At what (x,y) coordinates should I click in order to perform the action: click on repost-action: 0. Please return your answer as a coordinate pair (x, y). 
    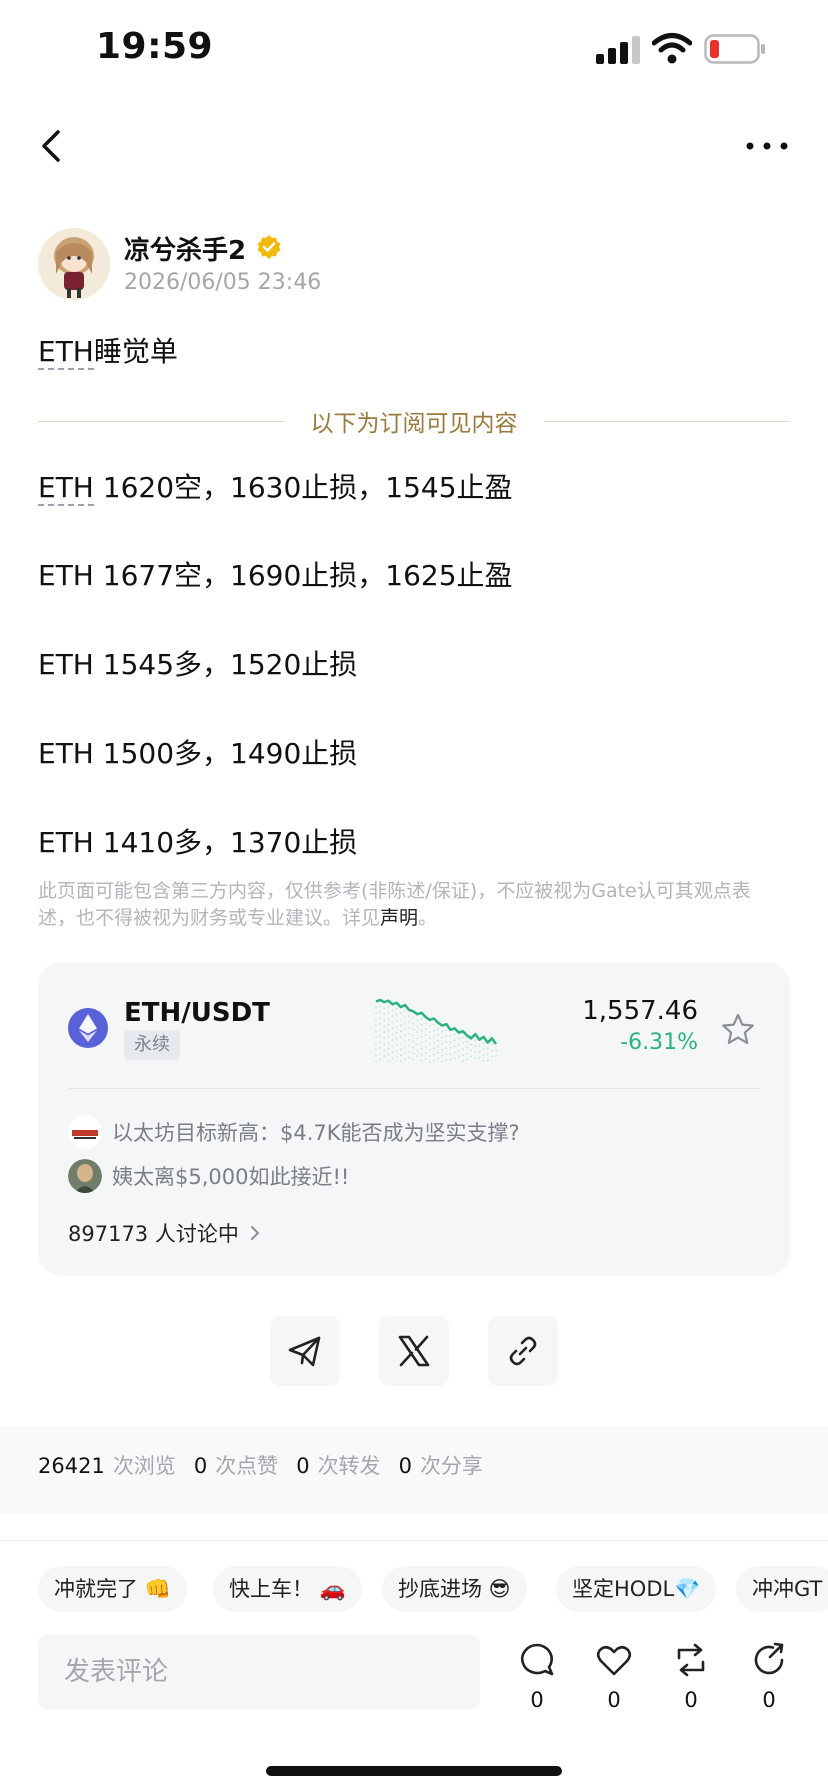
    Looking at the image, I should click on (691, 1676).